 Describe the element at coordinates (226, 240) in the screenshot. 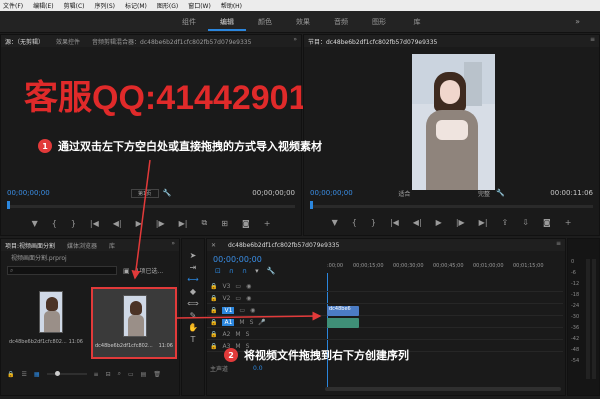

I see `callout-arrows` at that location.